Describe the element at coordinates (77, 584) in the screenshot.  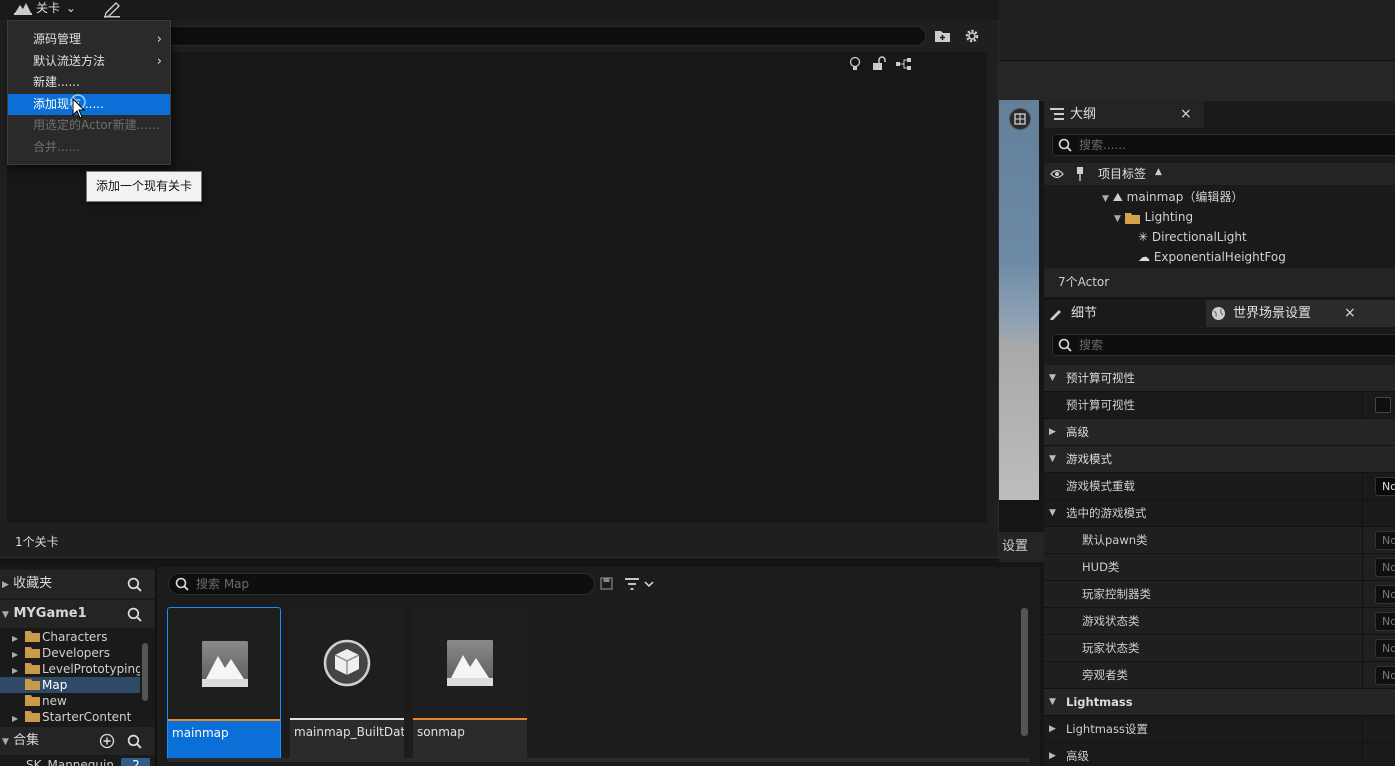
I see `favorites-header: ▶ 收藏夹` at that location.